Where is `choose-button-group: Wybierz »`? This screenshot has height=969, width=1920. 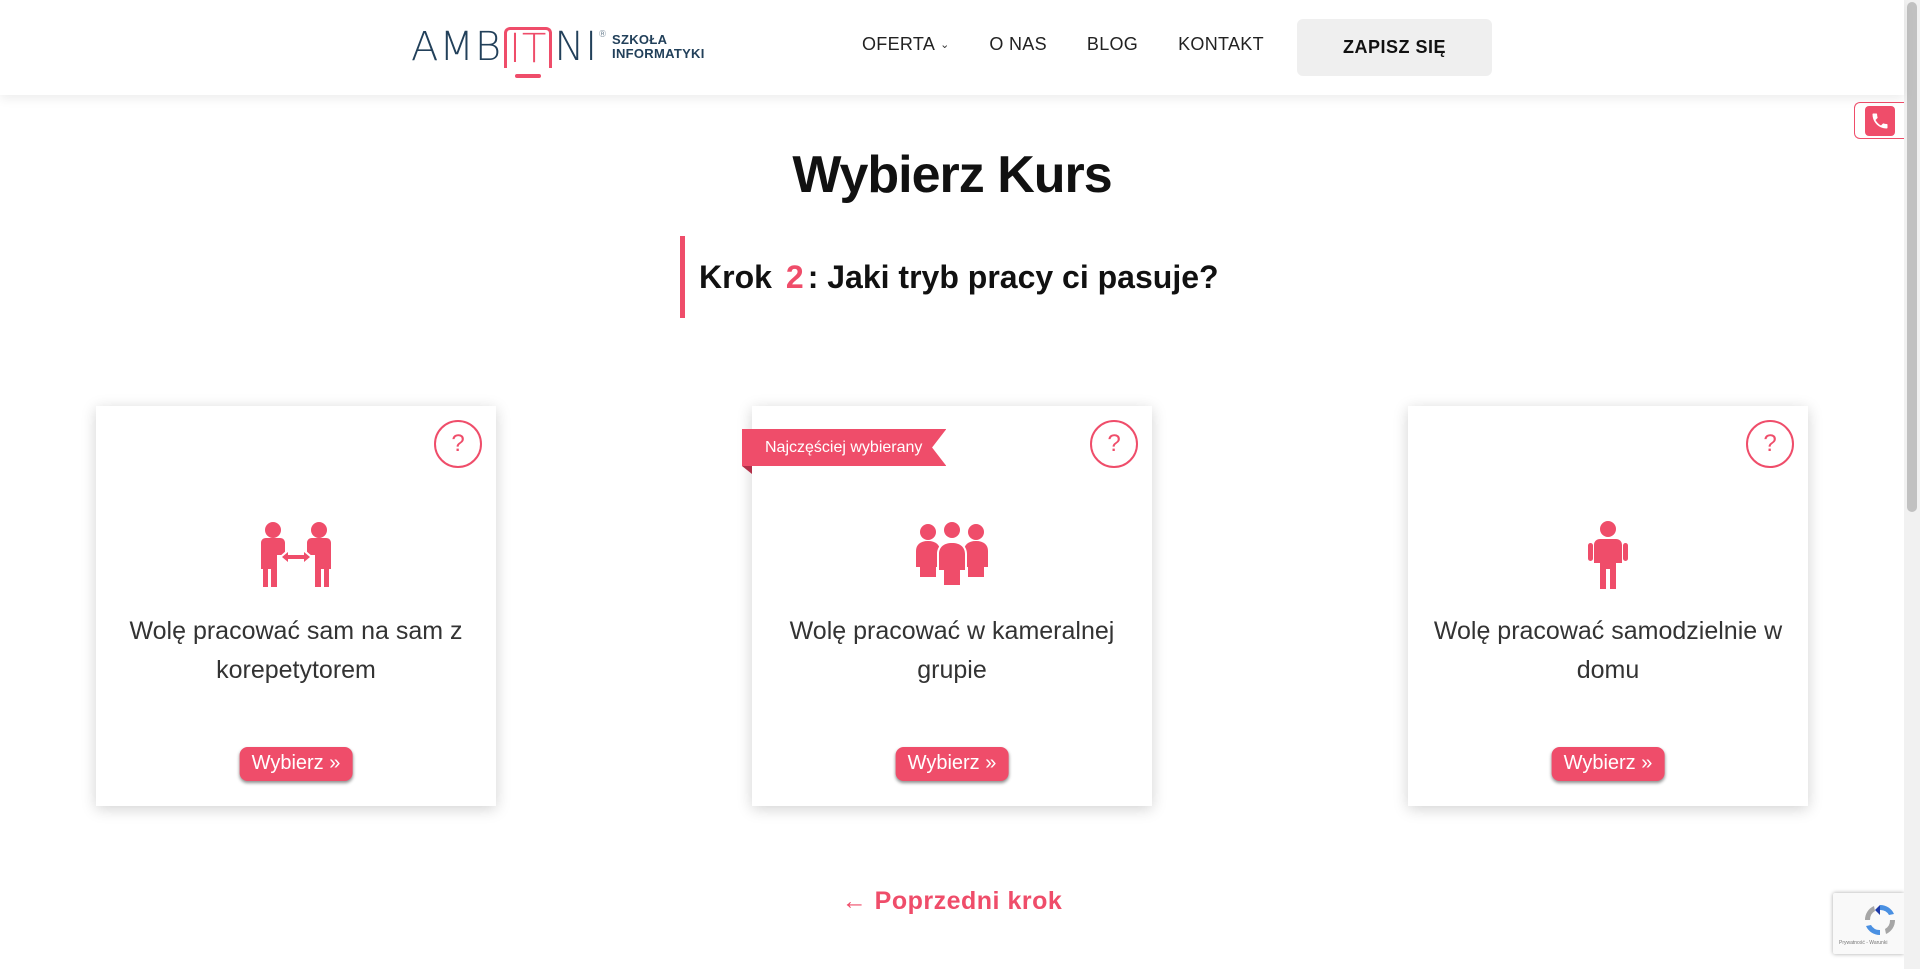
choose-button-group: Wybierz » is located at coordinates (952, 764).